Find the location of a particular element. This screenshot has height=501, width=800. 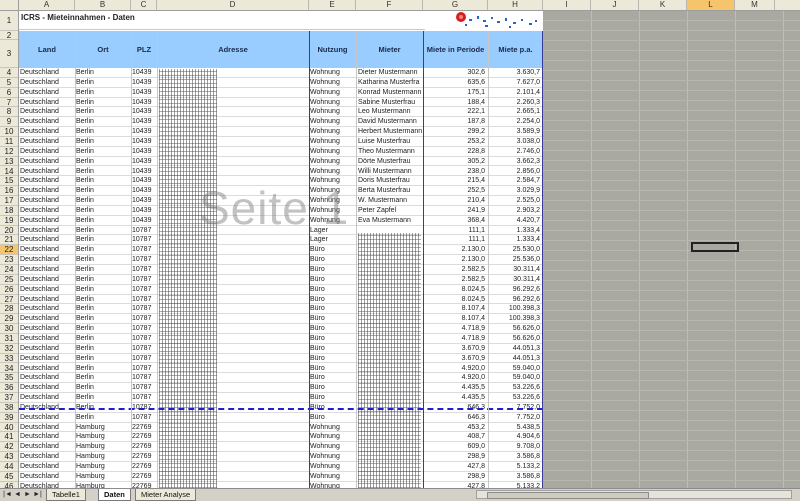

cell-pa: 2.101,4 is located at coordinates (514, 92).